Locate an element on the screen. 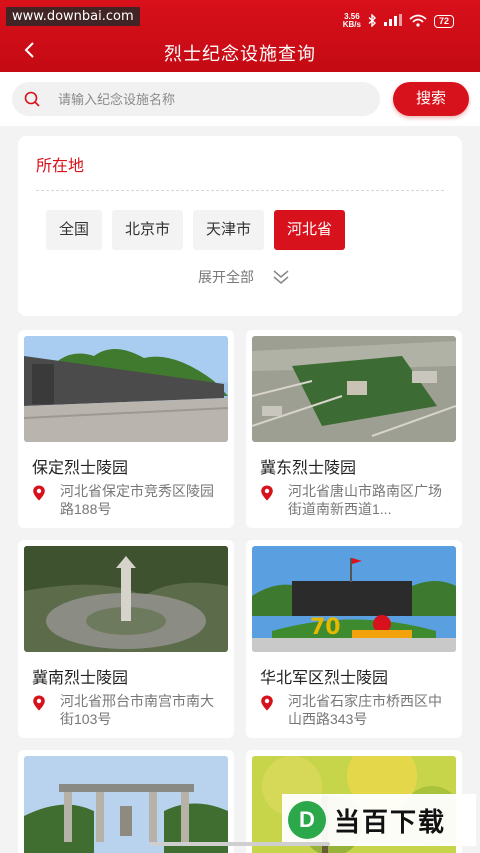  region-chips: 全国 北京市 天津市 河北省 is located at coordinates (196, 230).